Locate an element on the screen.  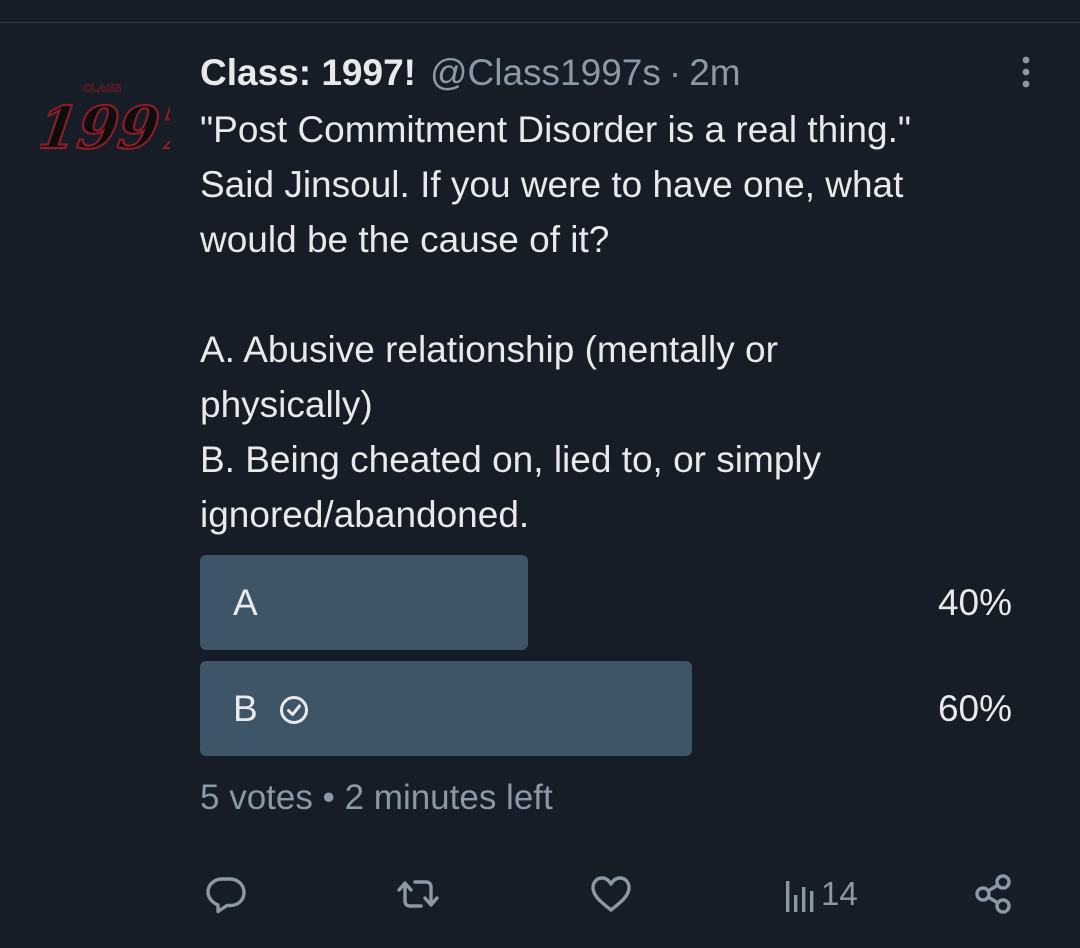
poll-option-a: A 40% is located at coordinates (610, 602).